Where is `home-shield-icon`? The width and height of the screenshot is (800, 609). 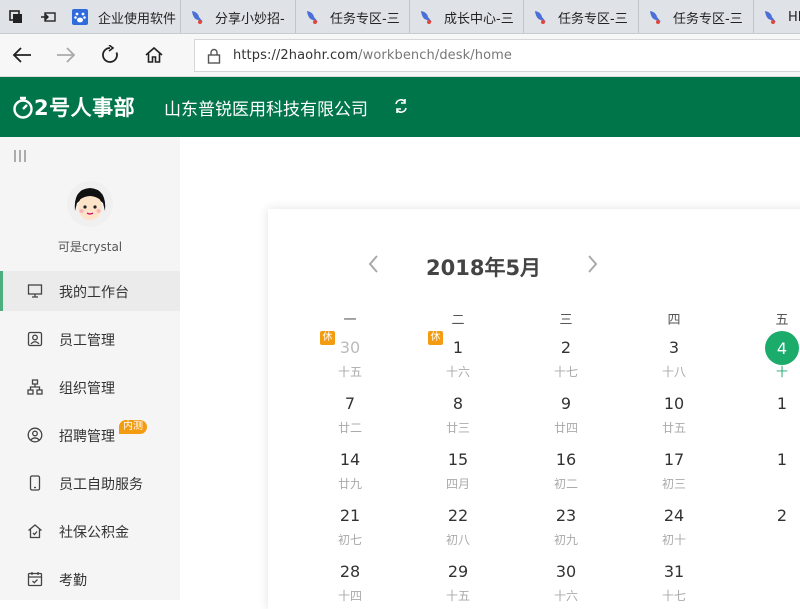 home-shield-icon is located at coordinates (35, 531).